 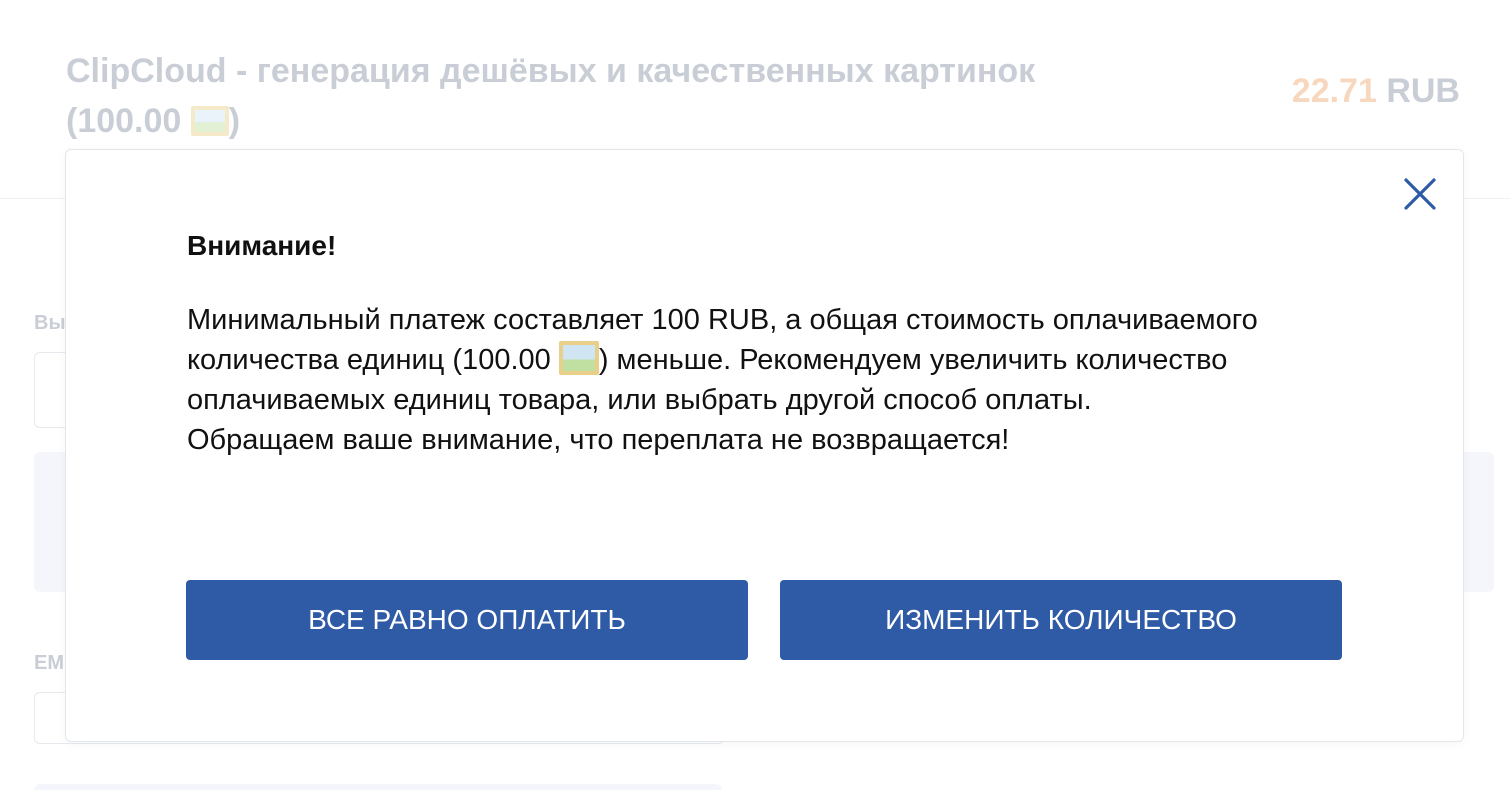 I want to click on change-quantity-button: Изменить количество, so click(x=1061, y=620).